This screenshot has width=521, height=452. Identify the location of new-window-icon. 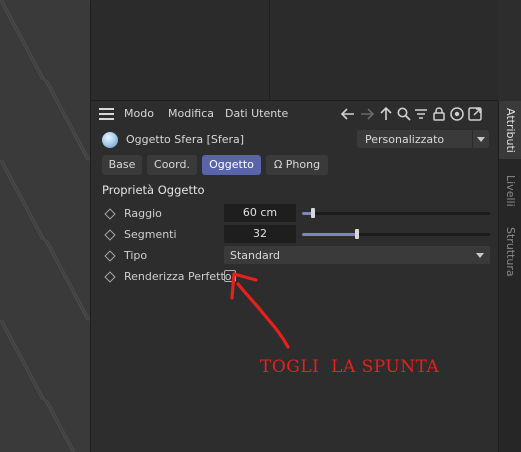
(475, 114).